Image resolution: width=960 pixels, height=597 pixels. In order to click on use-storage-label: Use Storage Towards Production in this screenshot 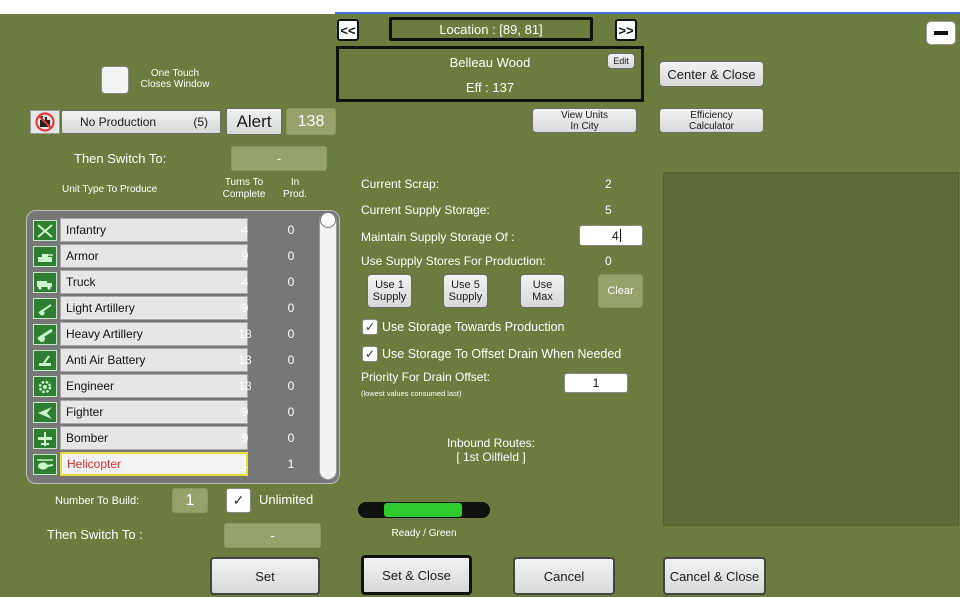, I will do `click(473, 327)`.